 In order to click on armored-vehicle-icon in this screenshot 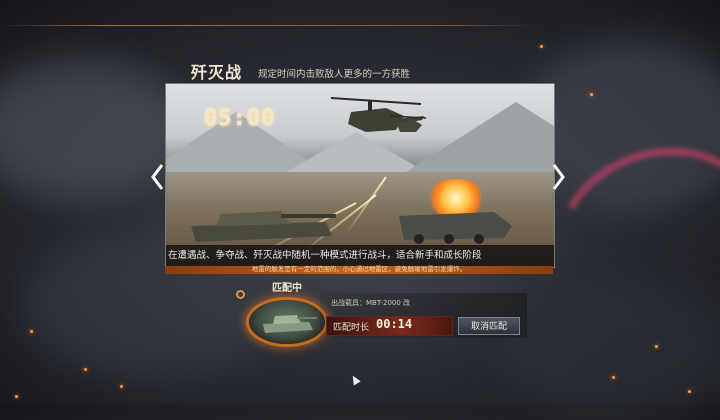, I will do `click(455, 228)`.